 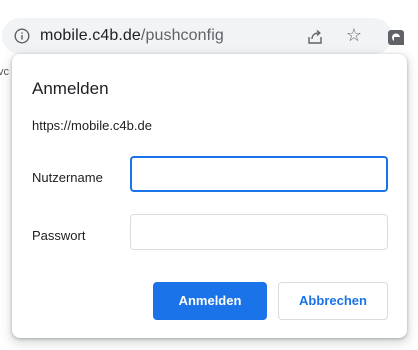 I want to click on password-input, so click(x=259, y=232).